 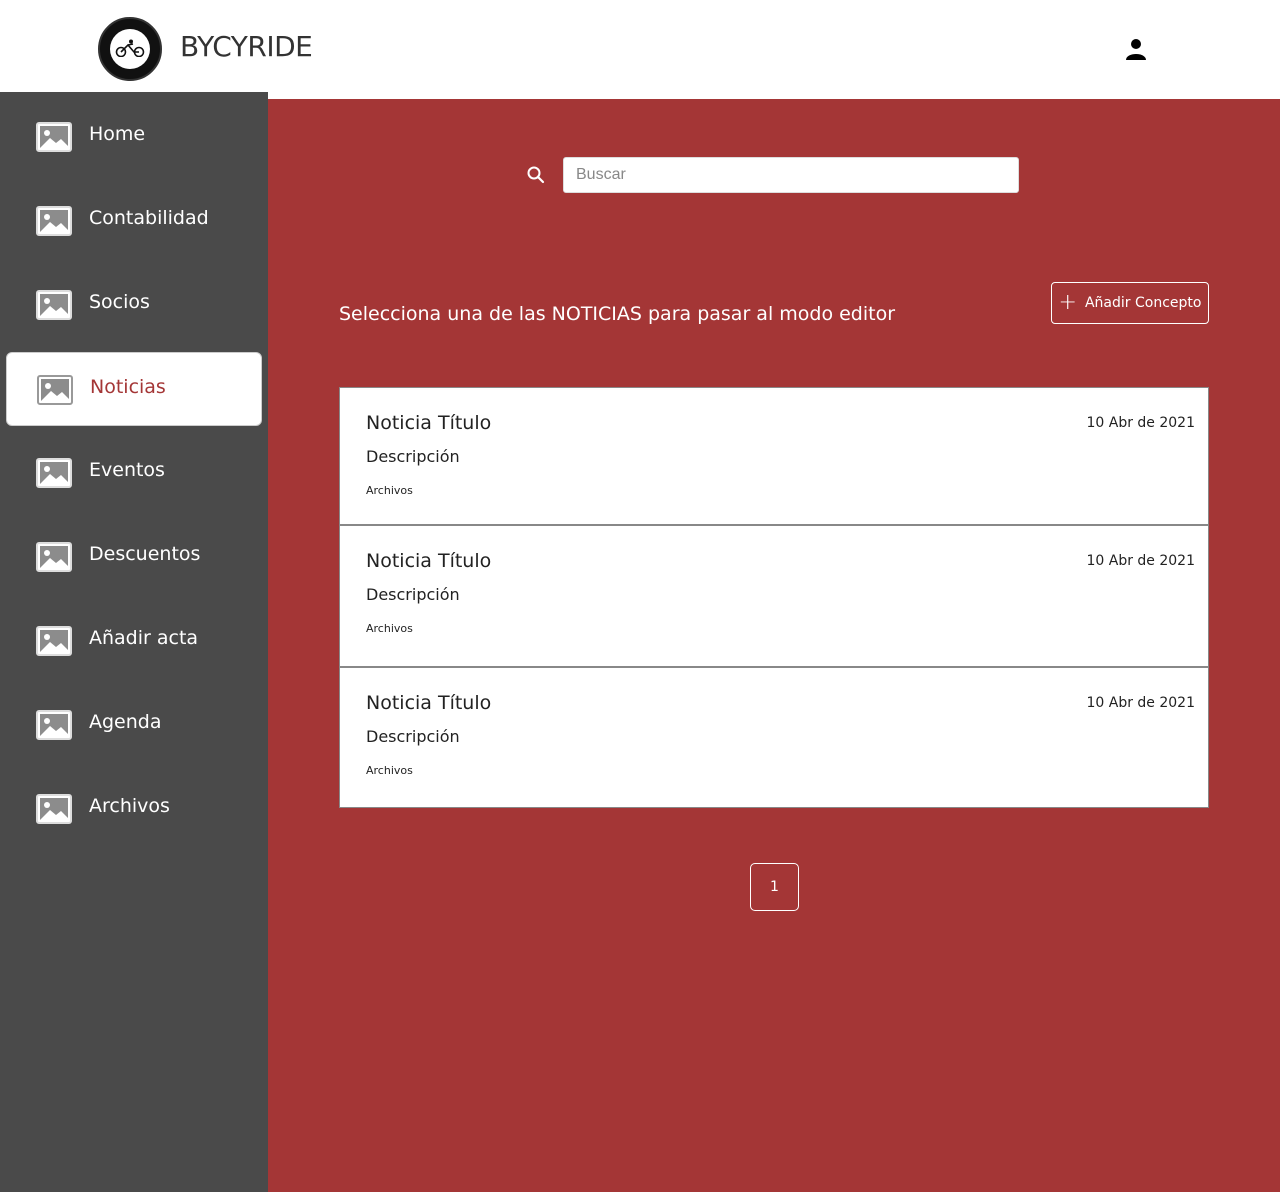 I want to click on sidebar-item-contabilidad: Contabilidad, so click(x=134, y=221).